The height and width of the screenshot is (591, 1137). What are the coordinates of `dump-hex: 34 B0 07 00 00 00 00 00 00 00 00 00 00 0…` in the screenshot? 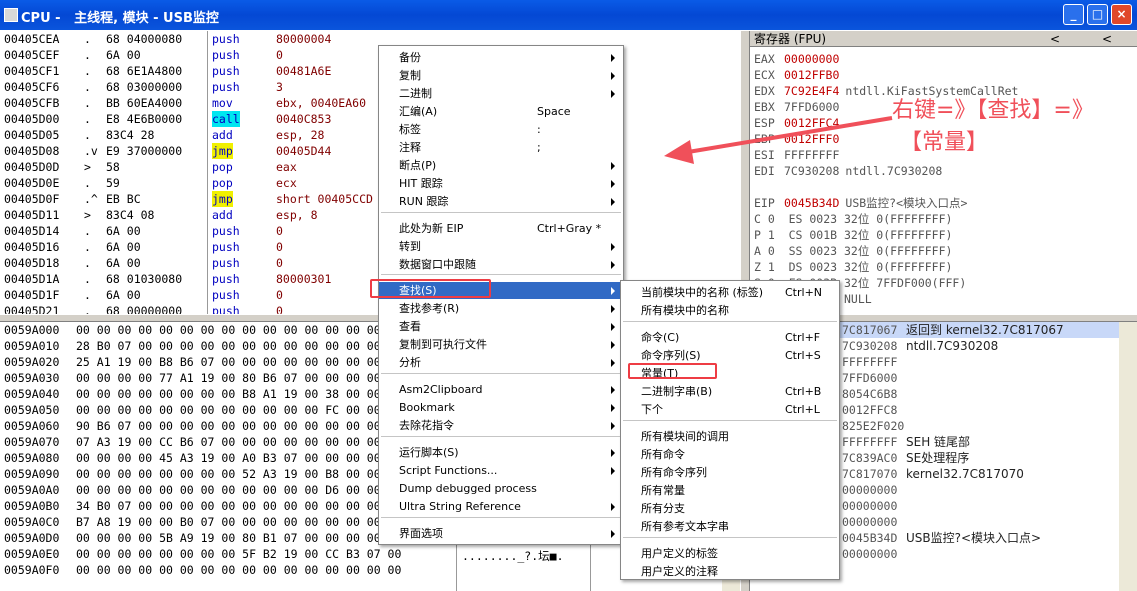 It's located at (239, 506).